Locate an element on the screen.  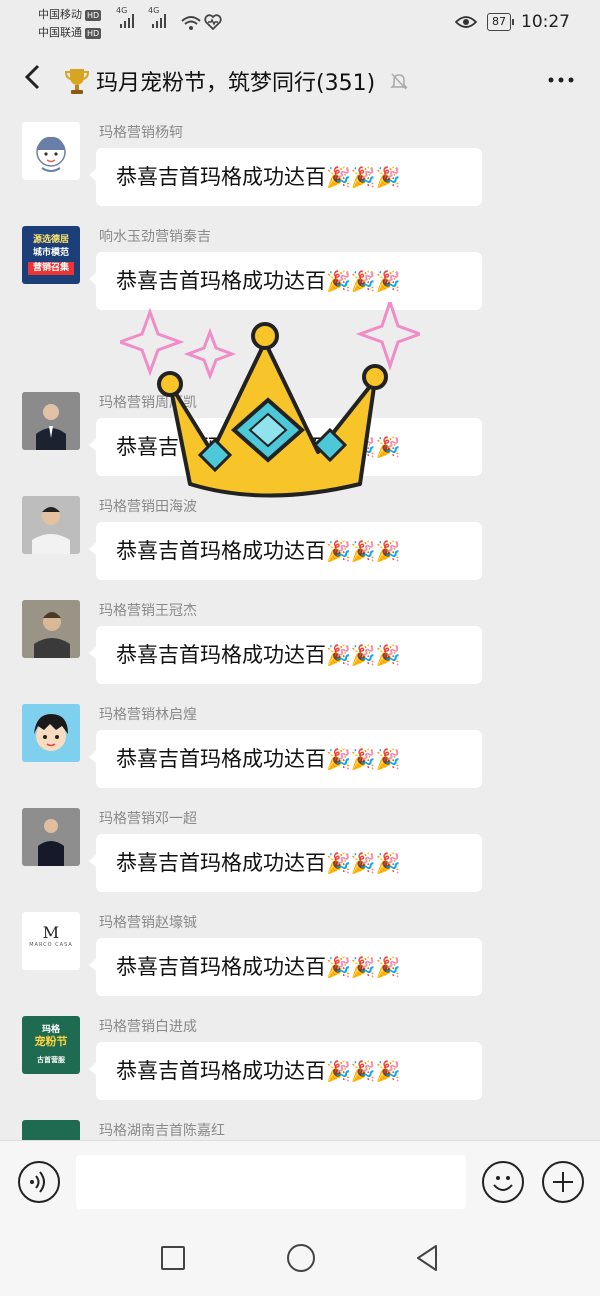
chat-title: 玛月宠粉节，筑梦同行(351) is located at coordinates (236, 81).